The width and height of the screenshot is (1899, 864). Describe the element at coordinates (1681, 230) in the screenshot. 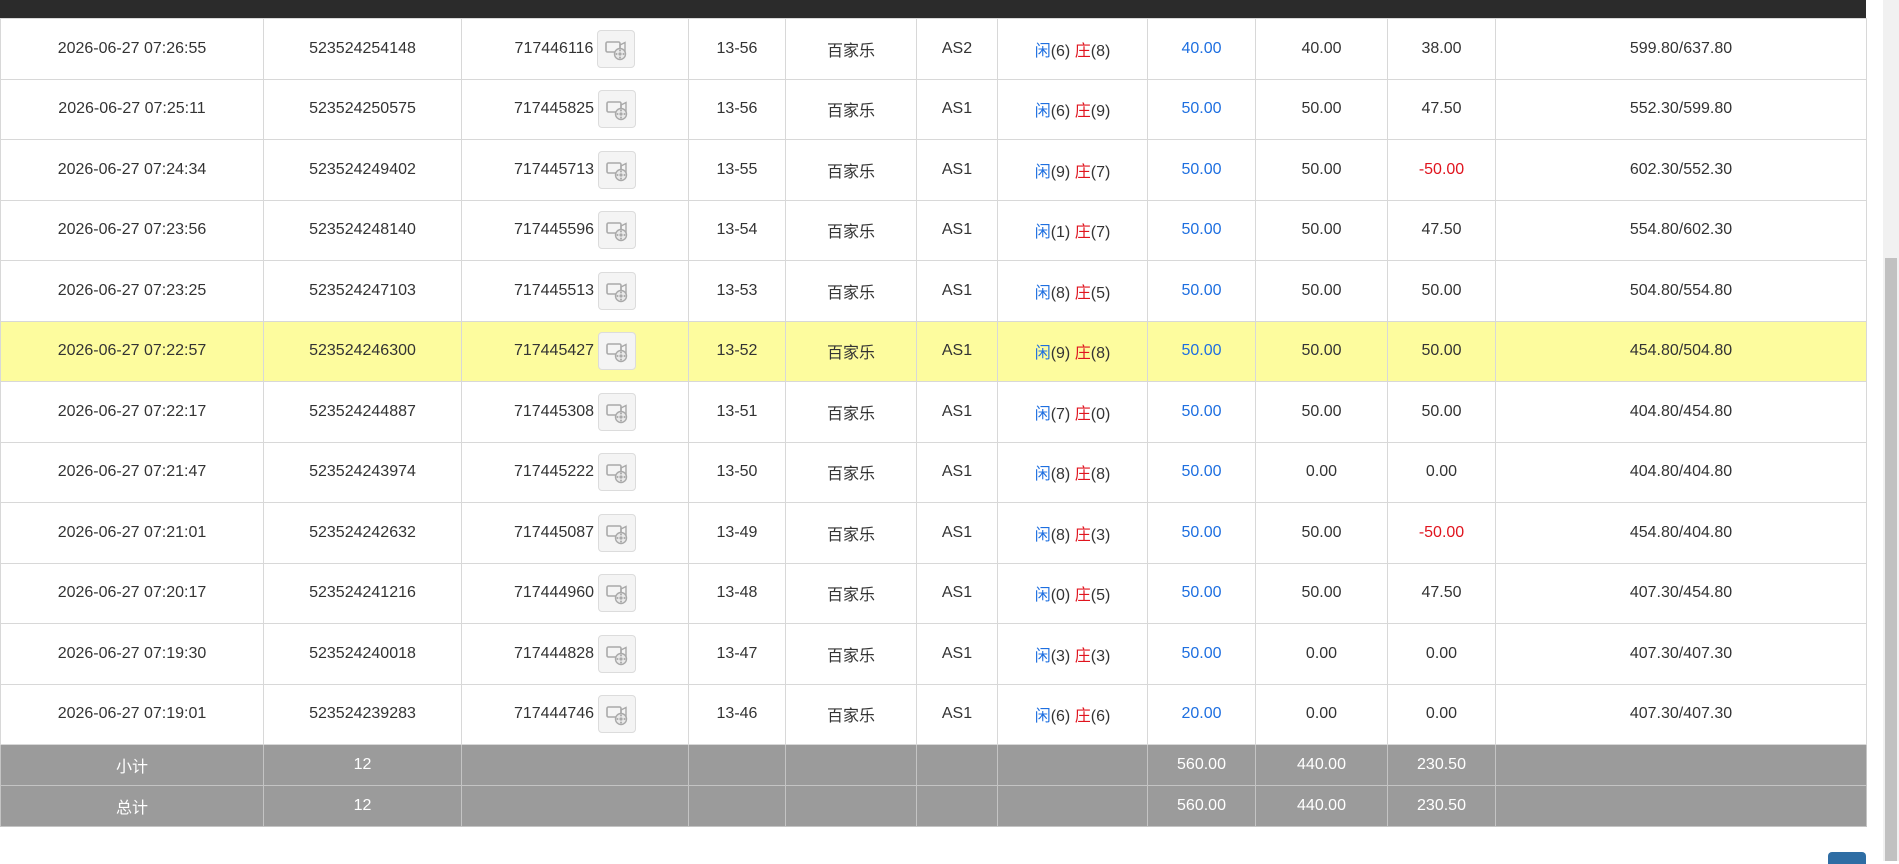

I see `balance-cell: 554.80/602.30` at that location.